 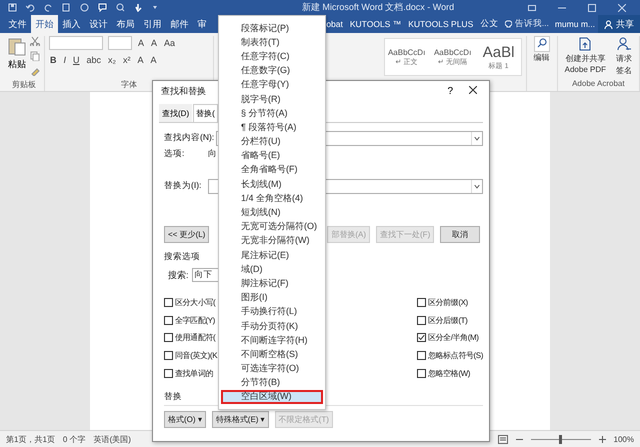 I want to click on format-tool: abc, so click(x=94, y=60).